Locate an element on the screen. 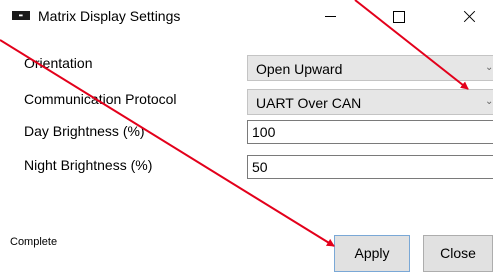 This screenshot has width=493, height=272. night-brightness-label: Night Brightness (%) is located at coordinates (88, 165).